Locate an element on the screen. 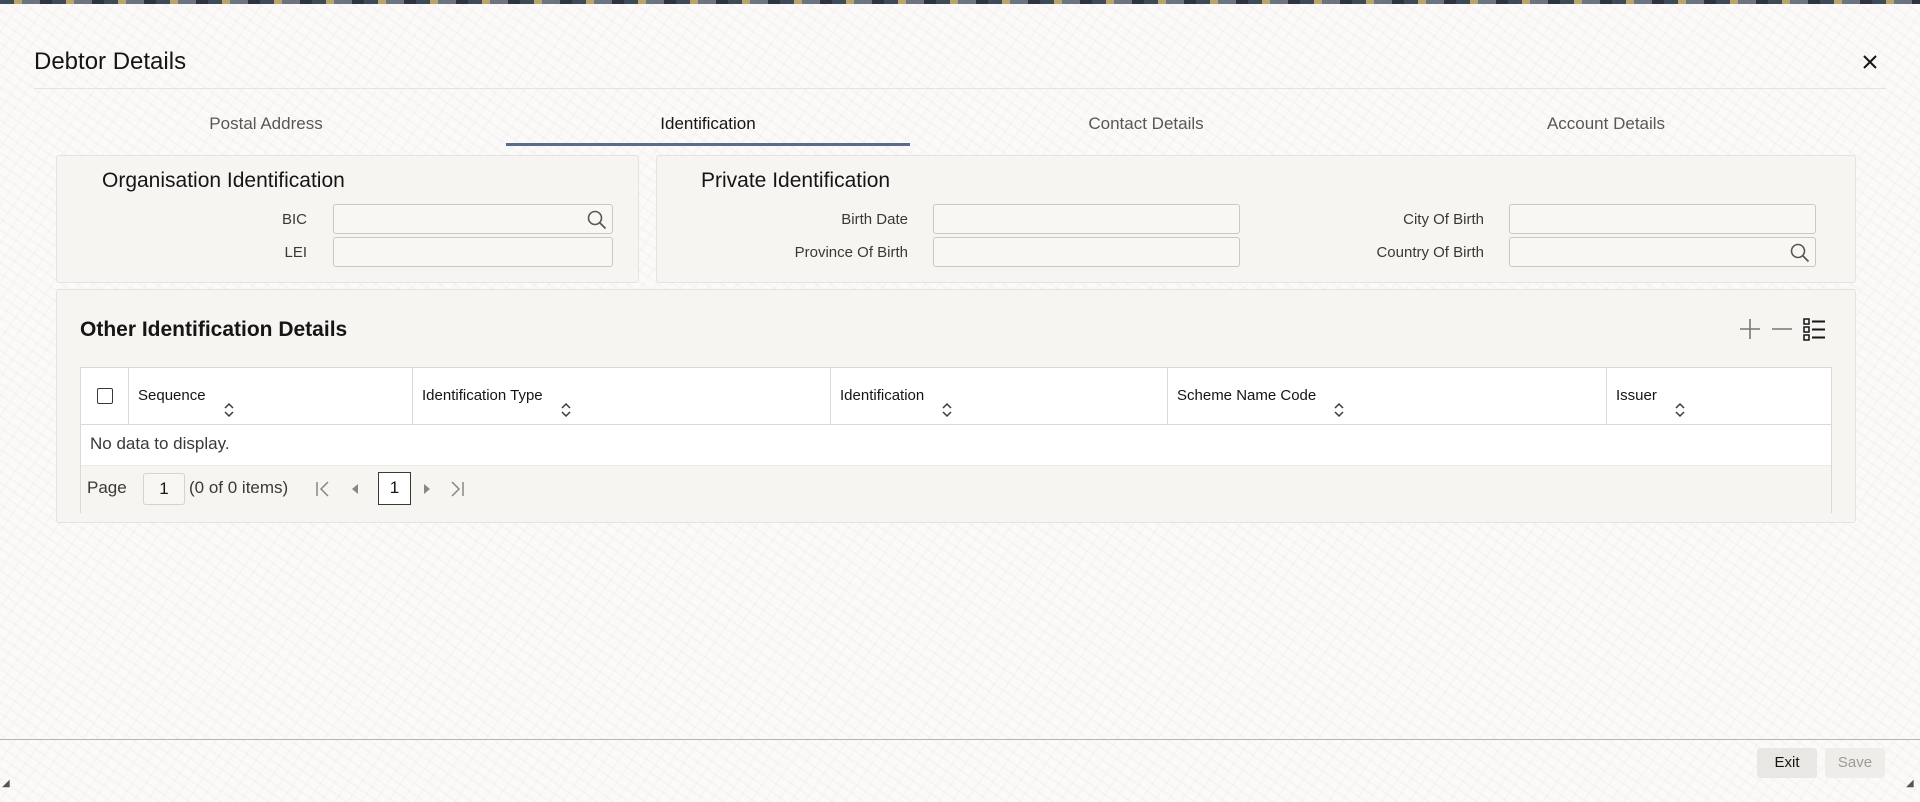 The height and width of the screenshot is (802, 1920). province-of-birth-label: Province Of Birth is located at coordinates (851, 252).